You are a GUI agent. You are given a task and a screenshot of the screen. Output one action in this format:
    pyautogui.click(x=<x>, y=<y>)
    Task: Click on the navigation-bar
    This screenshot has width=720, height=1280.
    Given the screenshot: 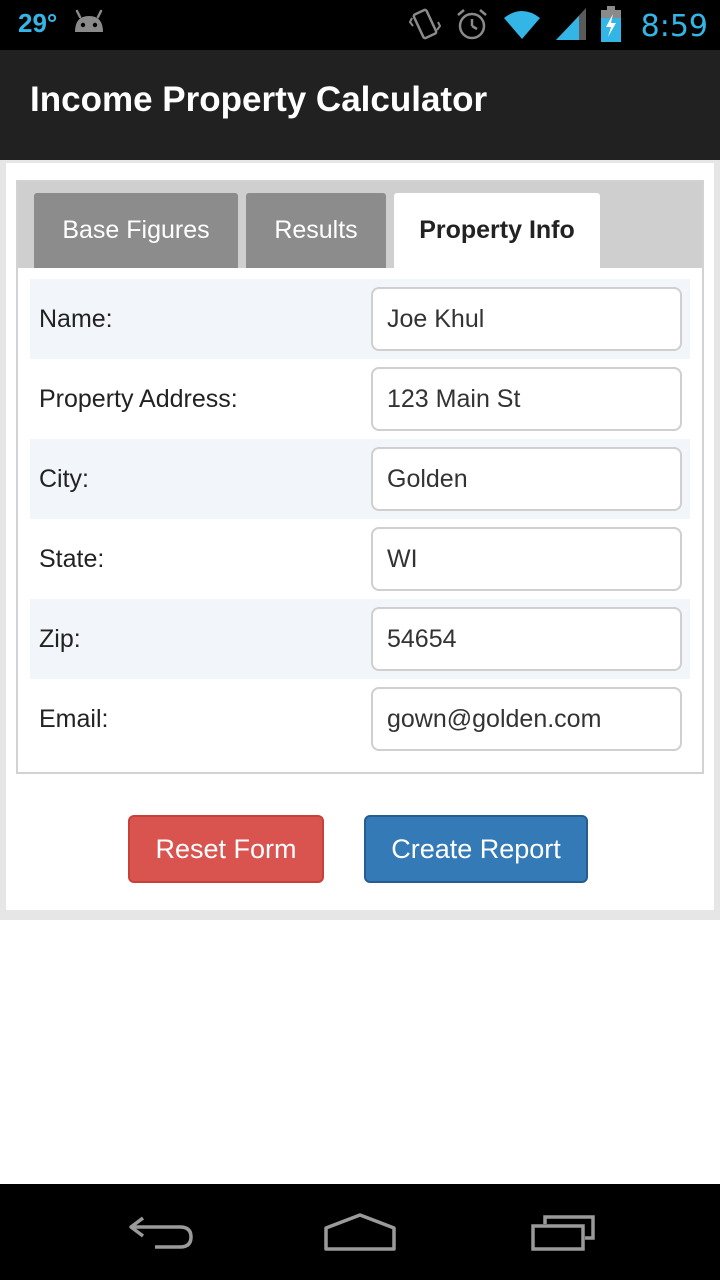 What is the action you would take?
    pyautogui.click(x=360, y=1232)
    